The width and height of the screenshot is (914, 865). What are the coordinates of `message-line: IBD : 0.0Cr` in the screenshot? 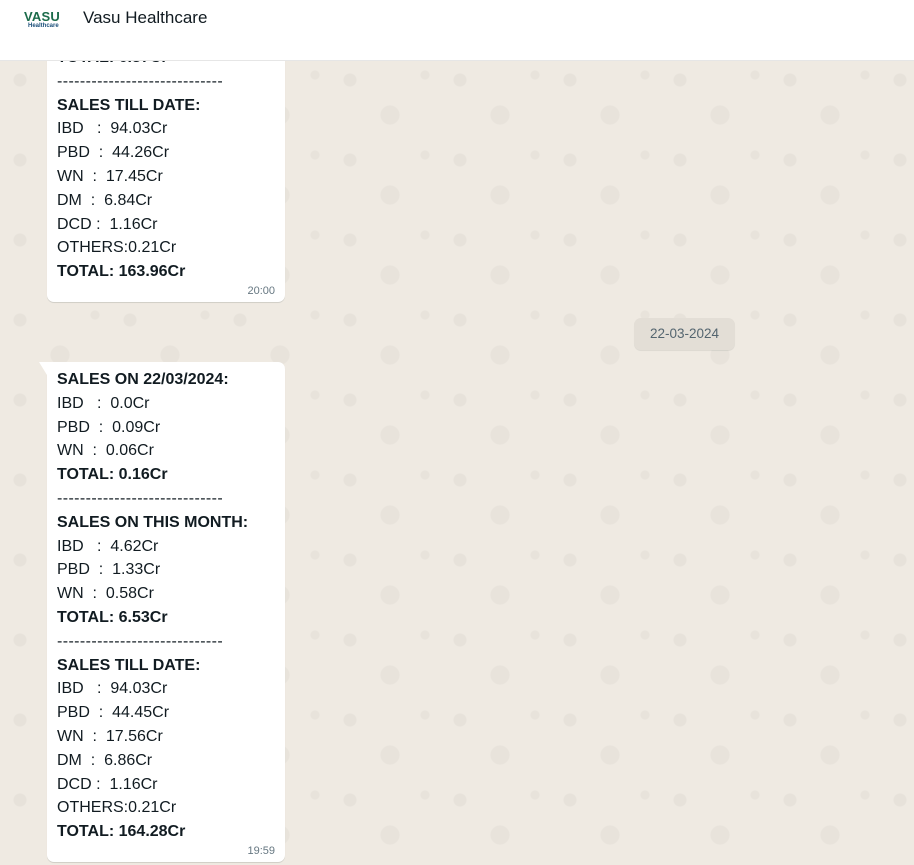 It's located at (103, 403).